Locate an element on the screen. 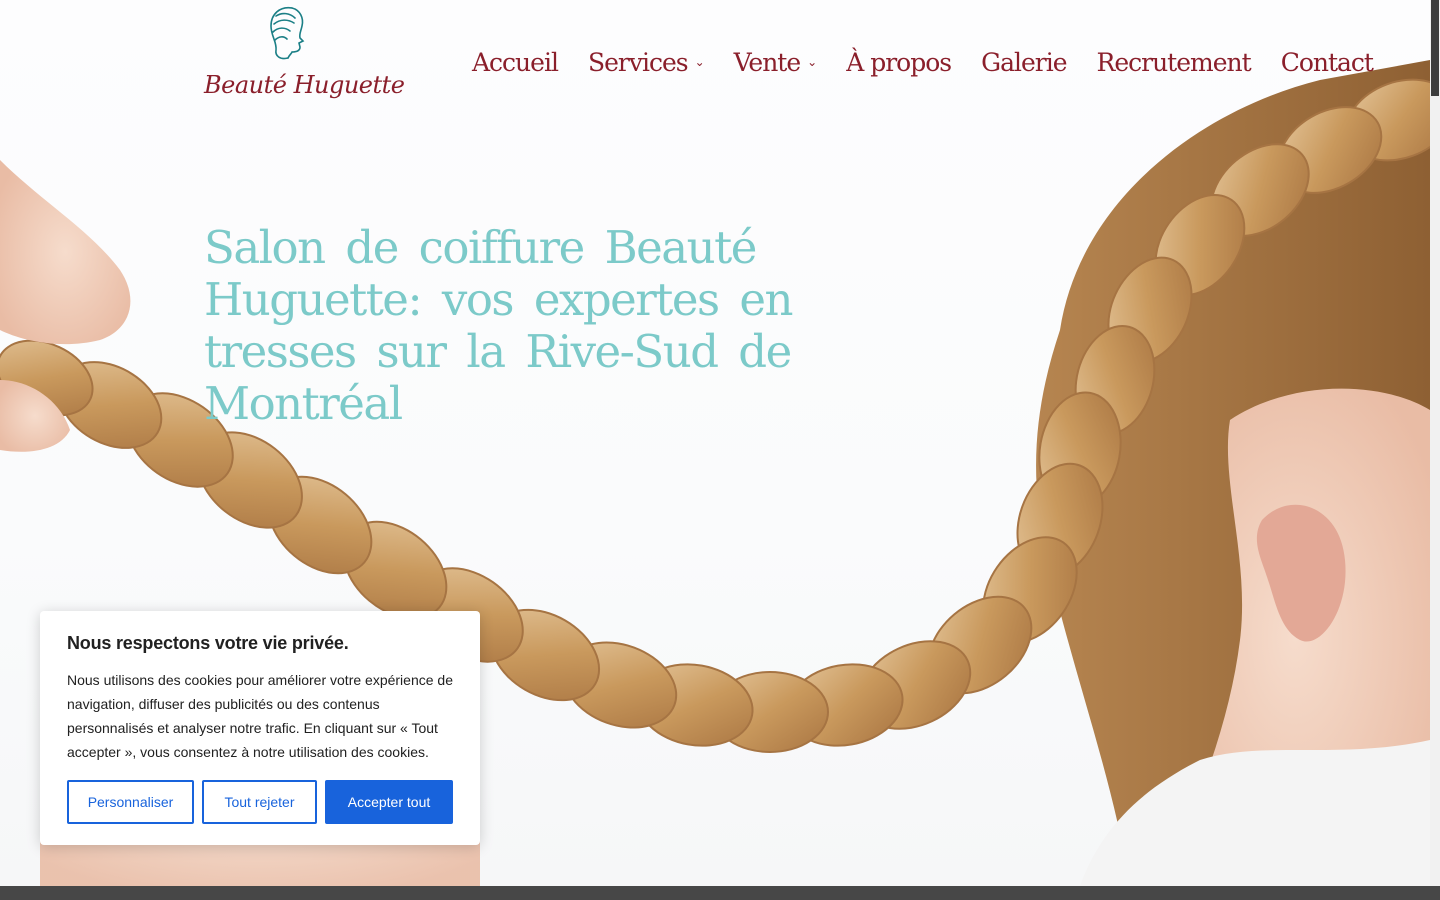 The image size is (1440, 900). nav-item-galerie: Galerie is located at coordinates (1024, 62).